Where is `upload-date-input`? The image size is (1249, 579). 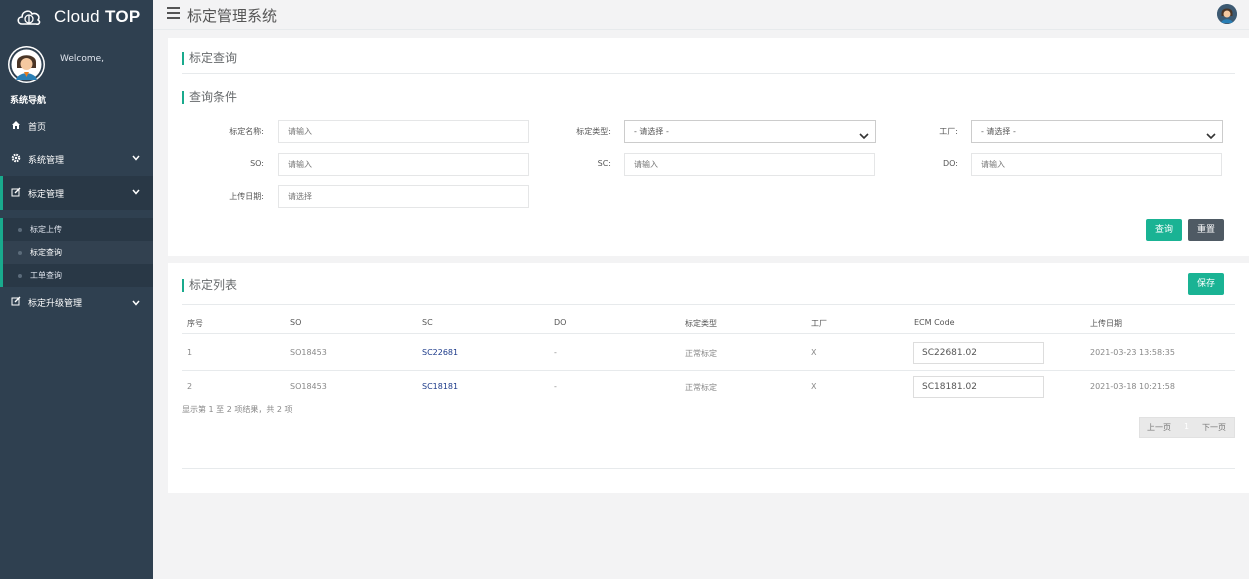 upload-date-input is located at coordinates (403, 196).